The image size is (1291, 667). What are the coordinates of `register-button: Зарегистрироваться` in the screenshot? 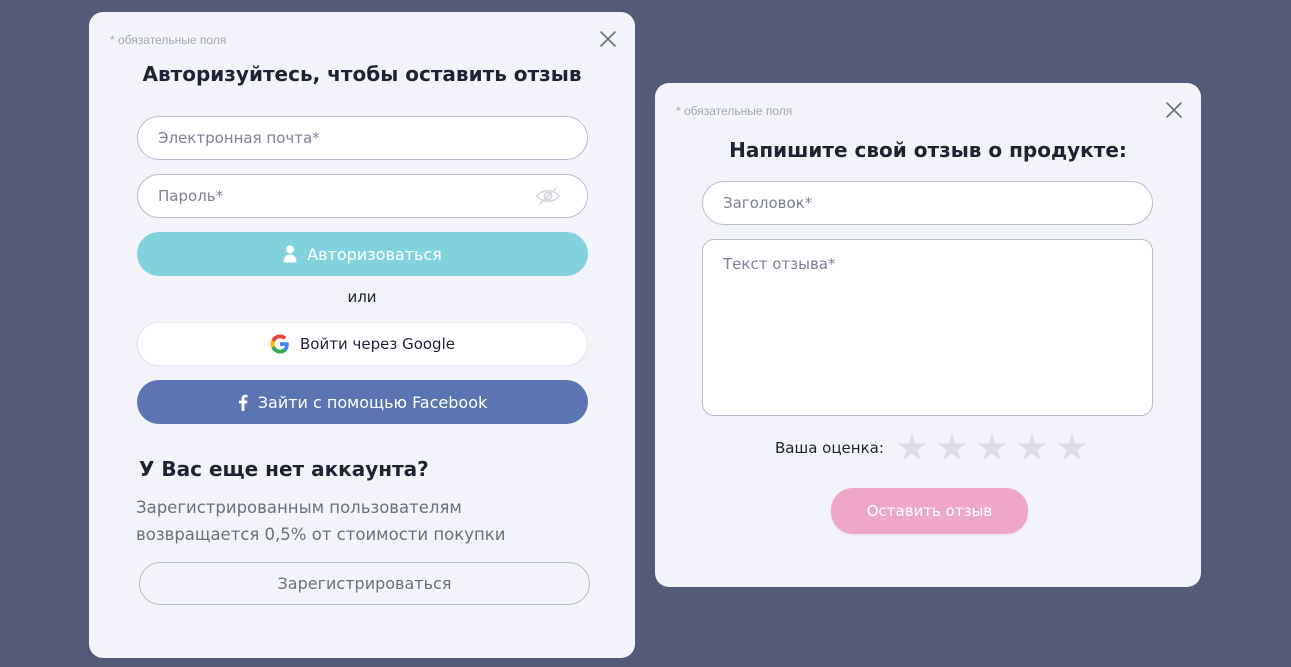 It's located at (364, 583).